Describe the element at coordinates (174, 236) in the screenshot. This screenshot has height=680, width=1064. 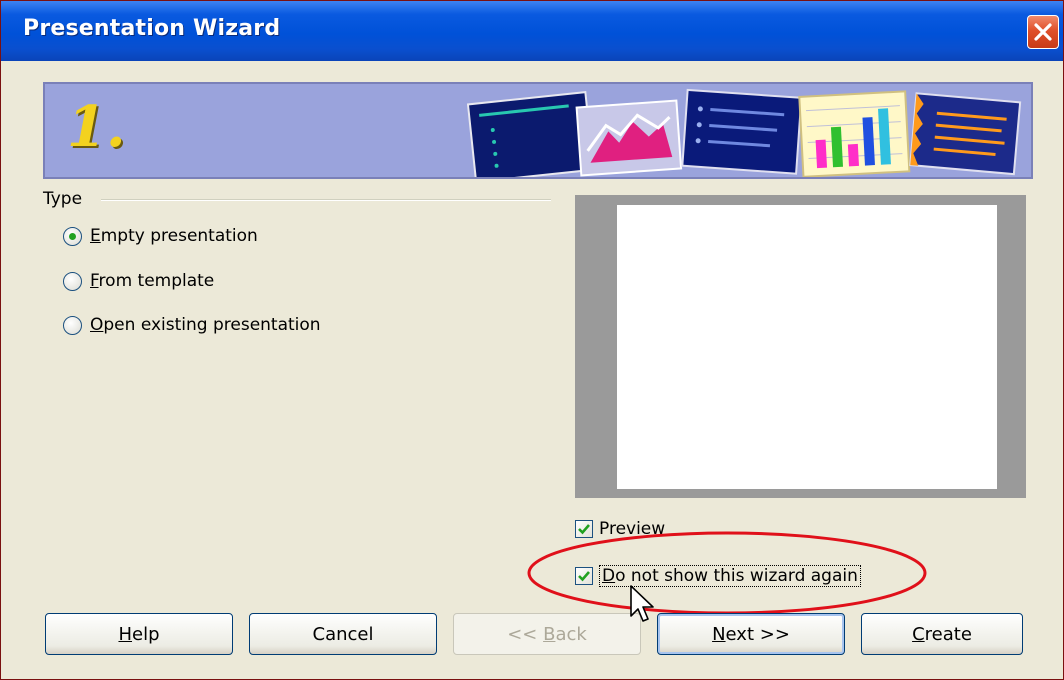
I see `radio-label-empty-presentation: Empty presentation` at that location.